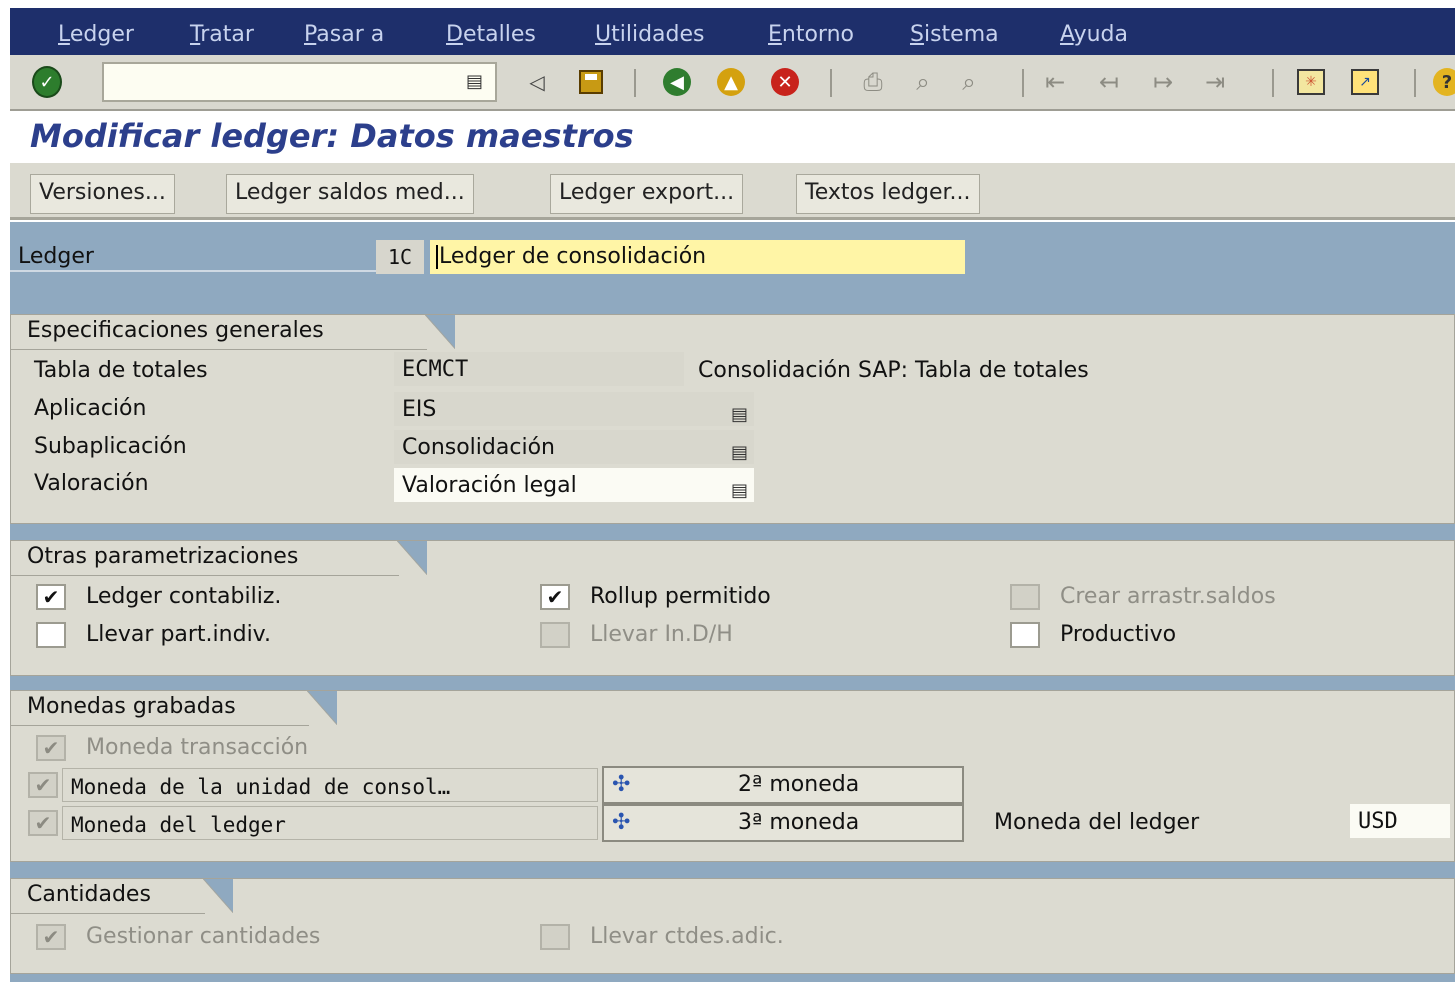  I want to click on llevar-in-dh-label: Llevar In.D/H, so click(661, 634).